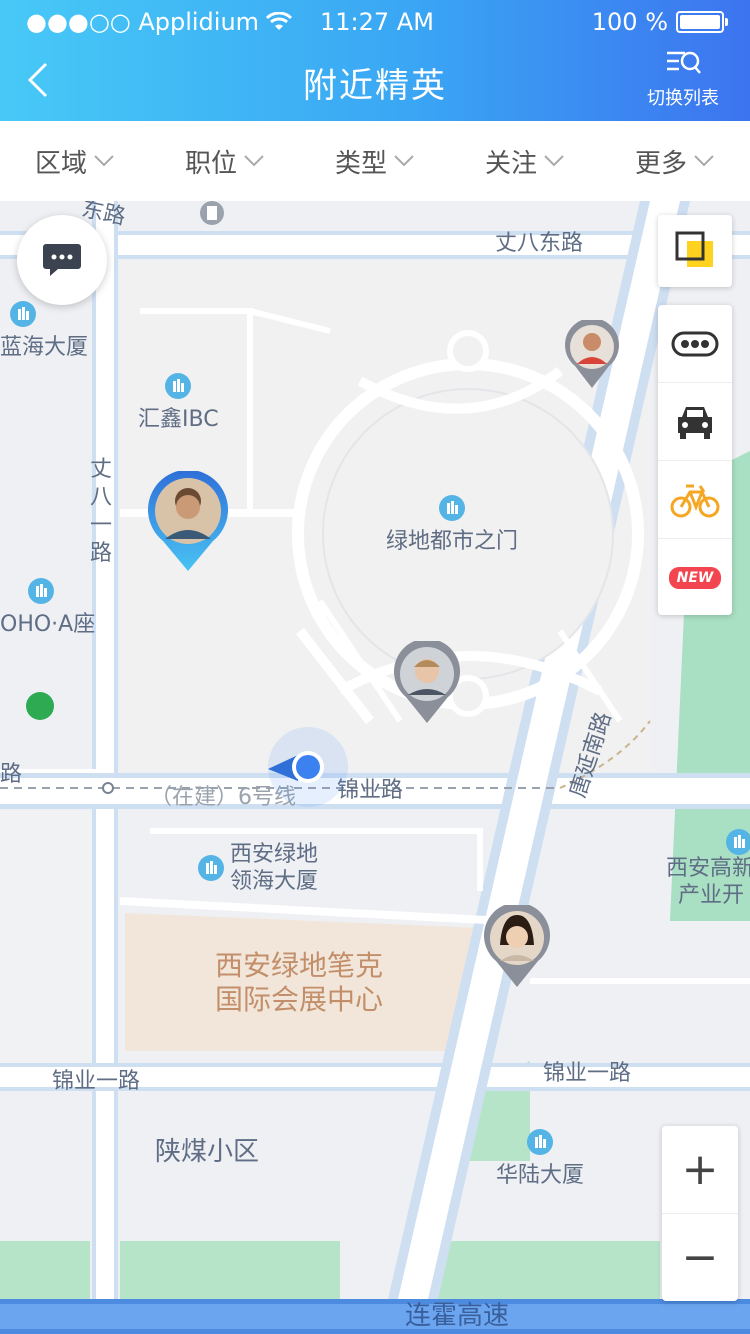 Image resolution: width=750 pixels, height=1334 pixels. What do you see at coordinates (44, 331) in the screenshot?
I see `poi-lanhai: 蓝海大厦` at bounding box center [44, 331].